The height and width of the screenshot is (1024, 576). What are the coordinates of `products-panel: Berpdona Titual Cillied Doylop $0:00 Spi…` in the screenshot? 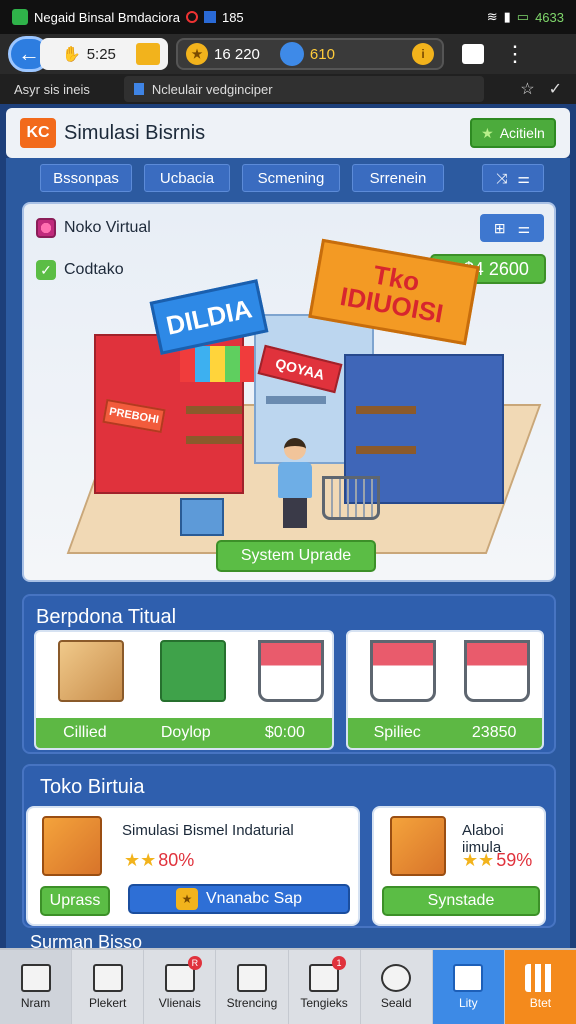 It's located at (289, 674).